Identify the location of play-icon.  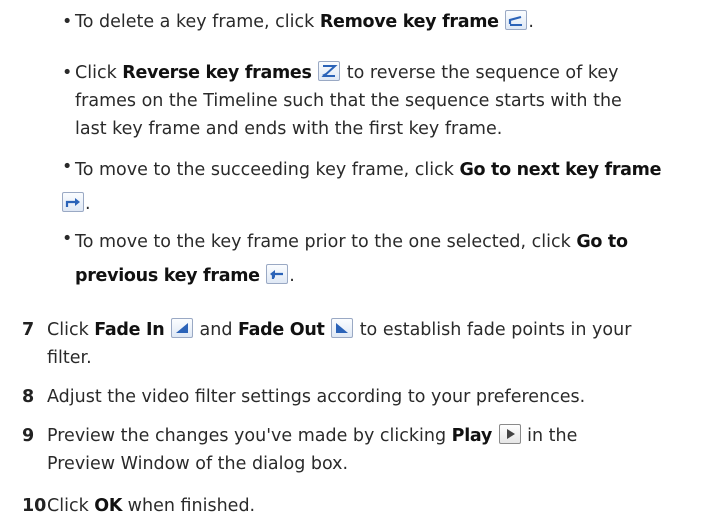
(509, 434).